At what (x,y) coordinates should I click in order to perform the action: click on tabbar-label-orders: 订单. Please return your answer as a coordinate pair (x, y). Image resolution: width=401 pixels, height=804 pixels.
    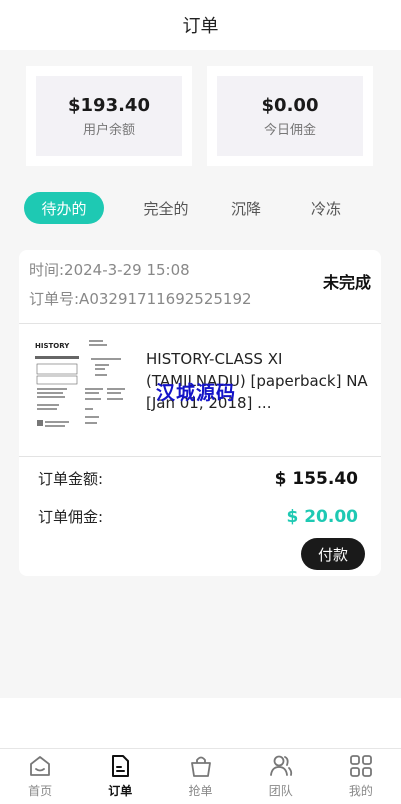
    Looking at the image, I should click on (120, 791).